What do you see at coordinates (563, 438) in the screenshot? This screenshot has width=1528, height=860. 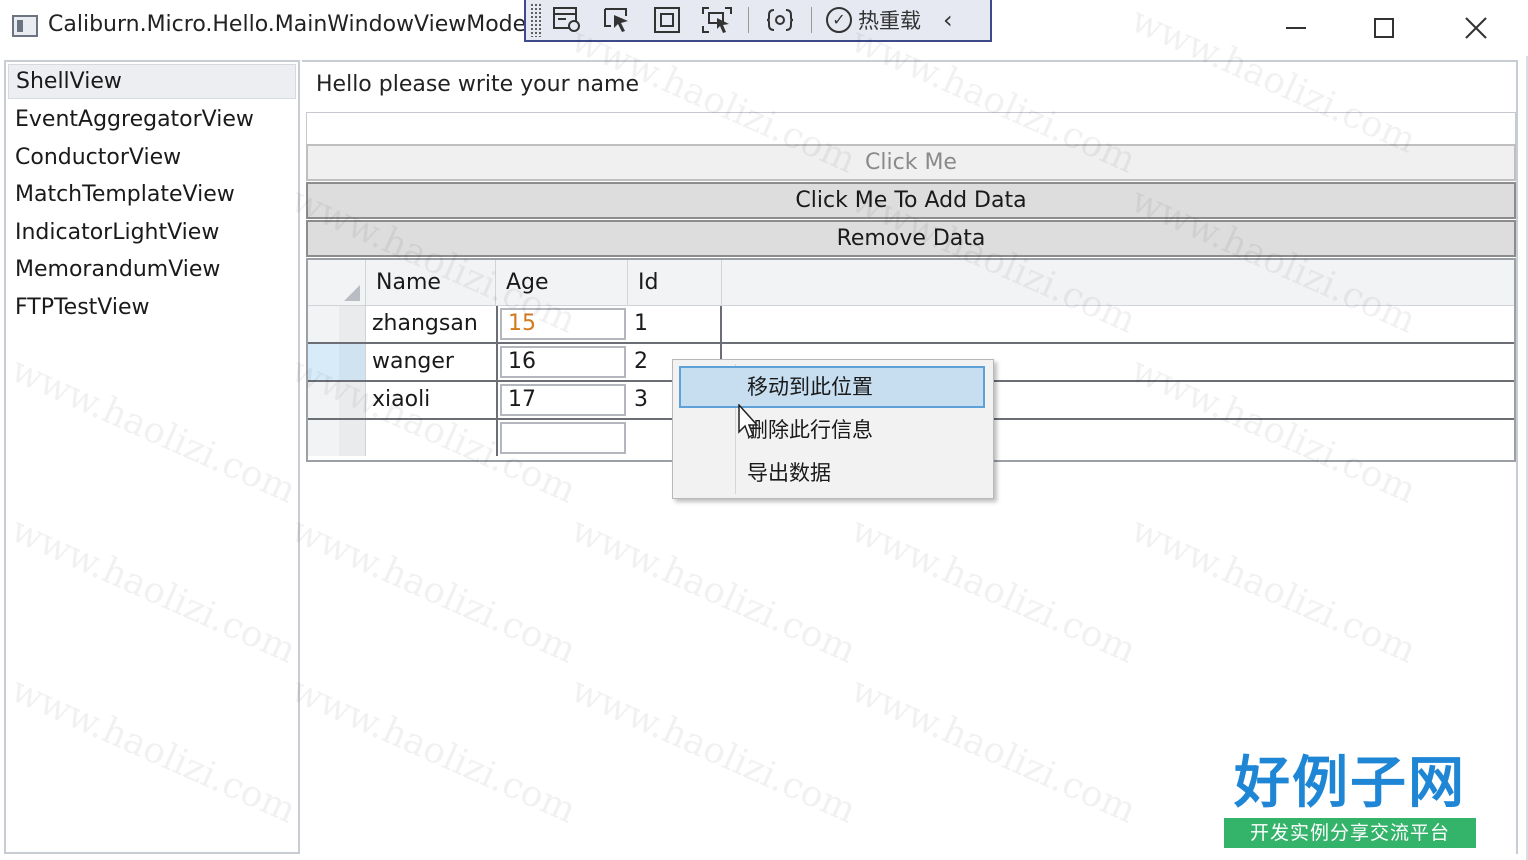 I see `cell-age-editor` at bounding box center [563, 438].